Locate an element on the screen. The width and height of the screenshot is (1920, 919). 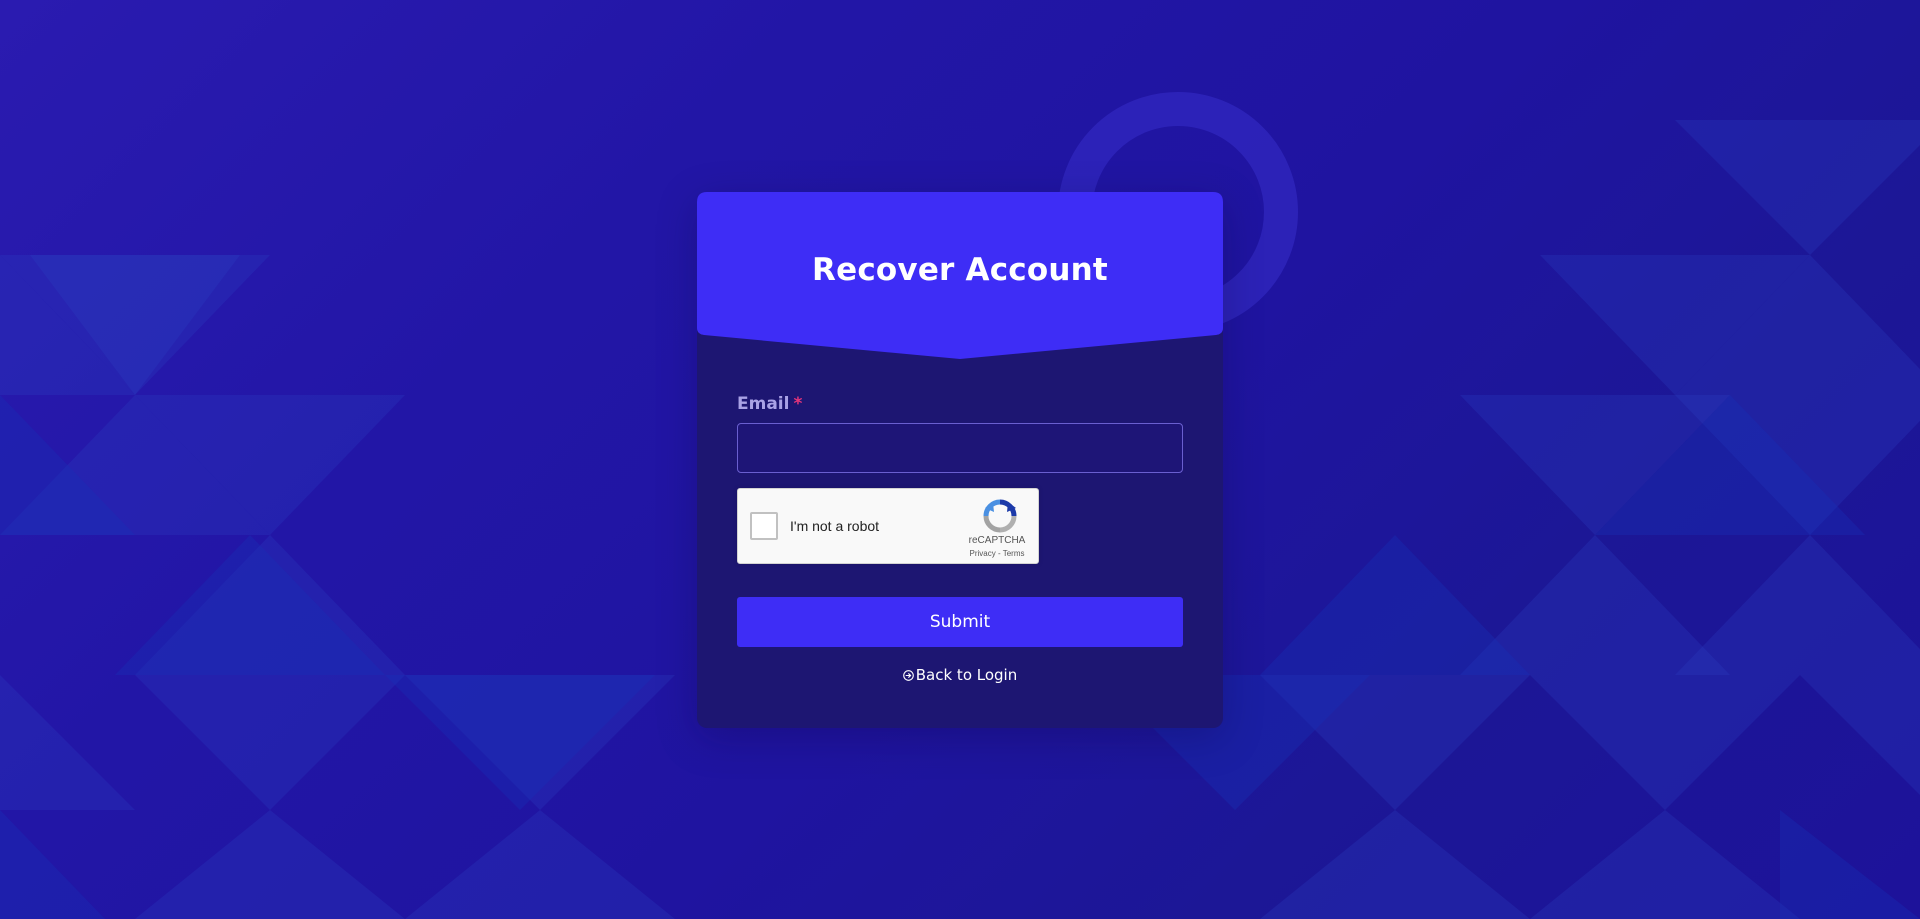
back-to-login-link: Back to Login is located at coordinates (960, 675).